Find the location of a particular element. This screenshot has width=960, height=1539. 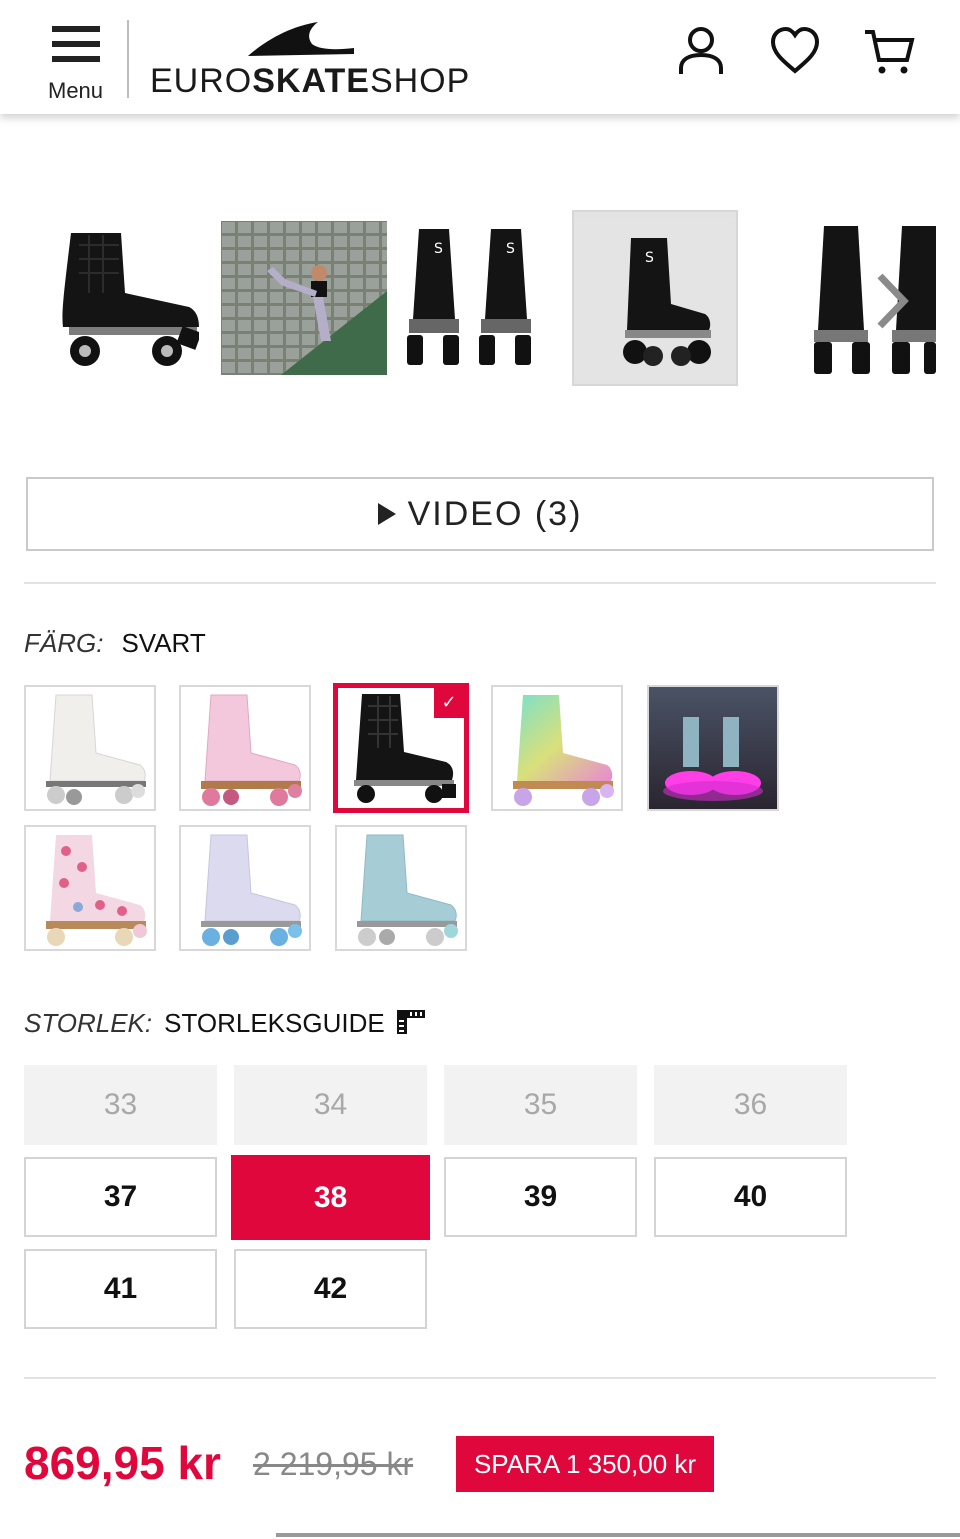

color-swatch-holographic is located at coordinates (557, 748).